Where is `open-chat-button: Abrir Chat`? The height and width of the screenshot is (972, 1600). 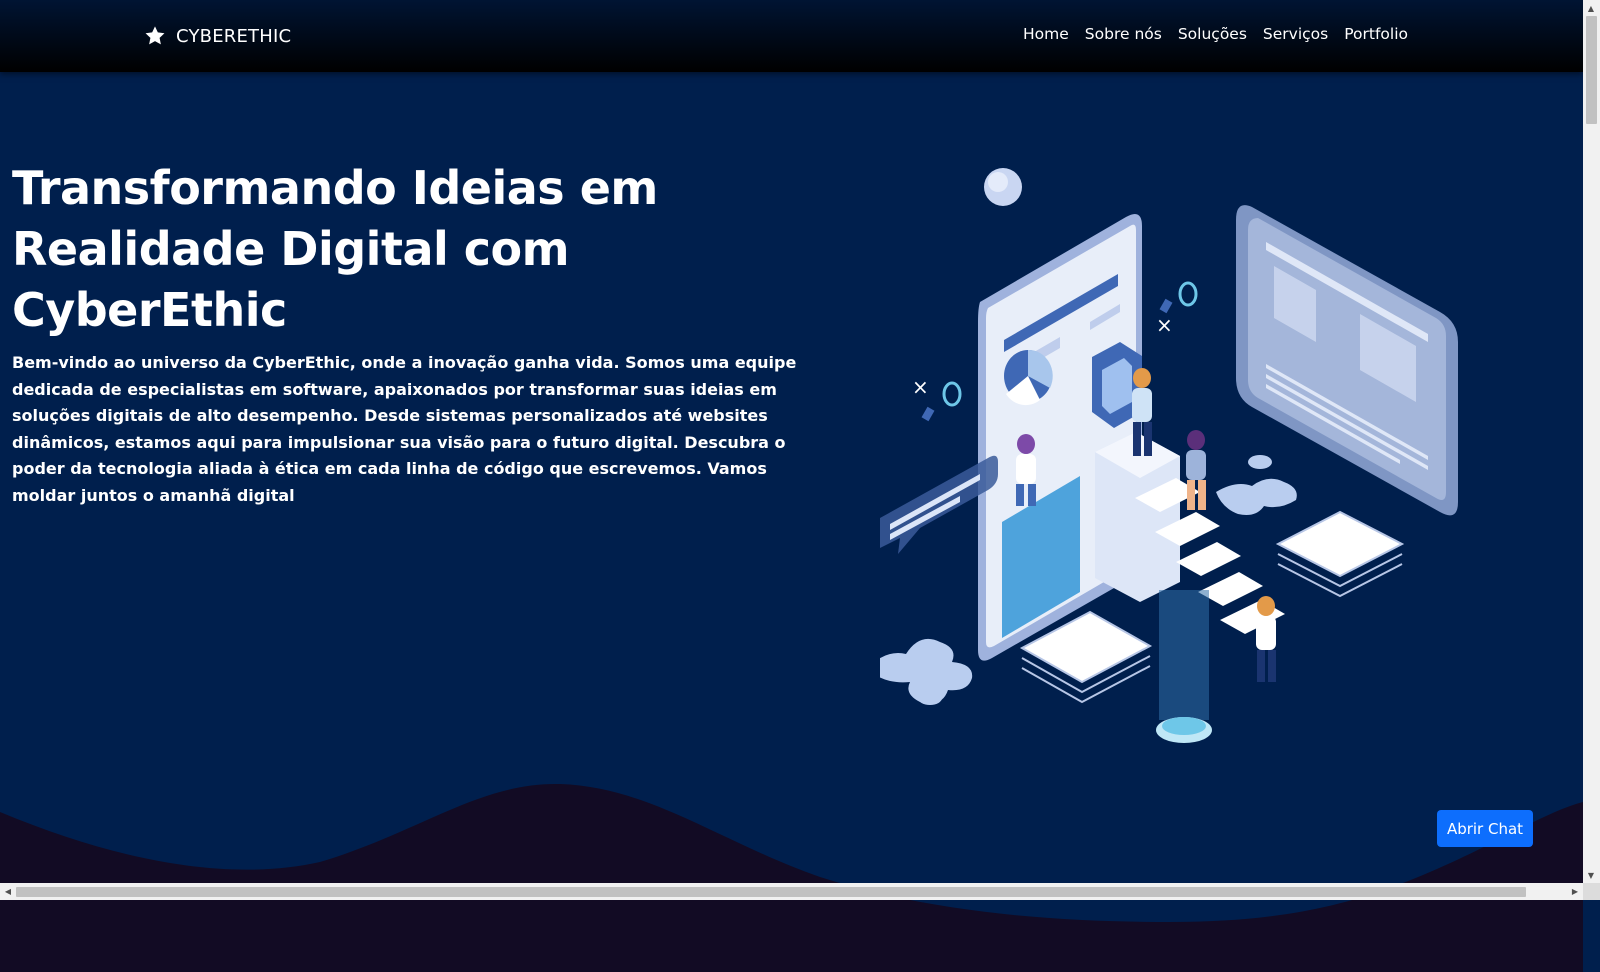 open-chat-button: Abrir Chat is located at coordinates (1485, 828).